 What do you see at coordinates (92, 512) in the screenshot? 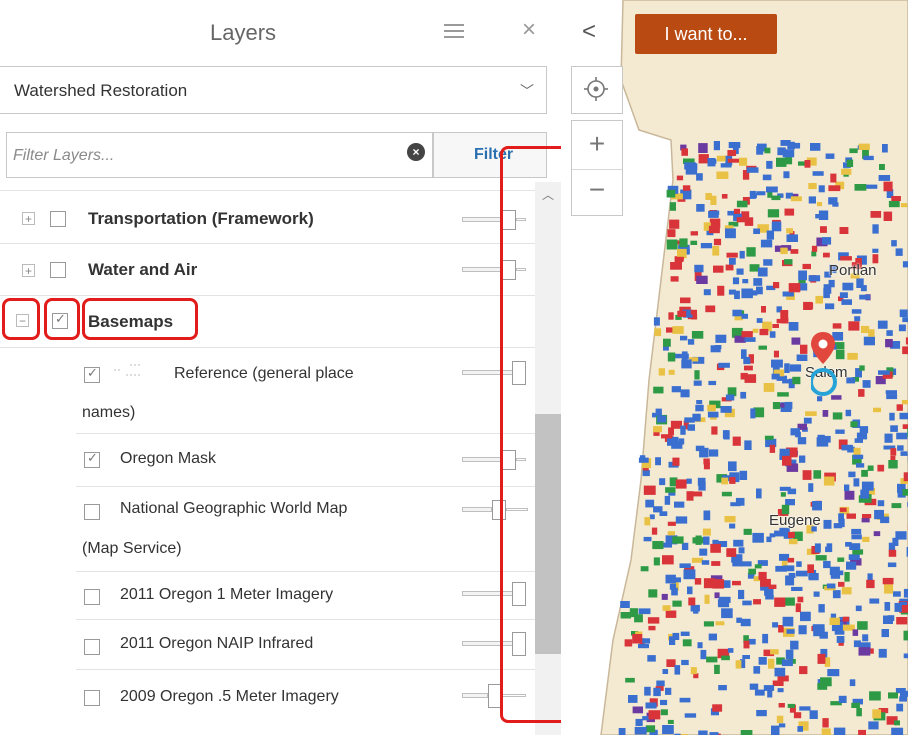
I see `layer-checkbox-natgeo` at bounding box center [92, 512].